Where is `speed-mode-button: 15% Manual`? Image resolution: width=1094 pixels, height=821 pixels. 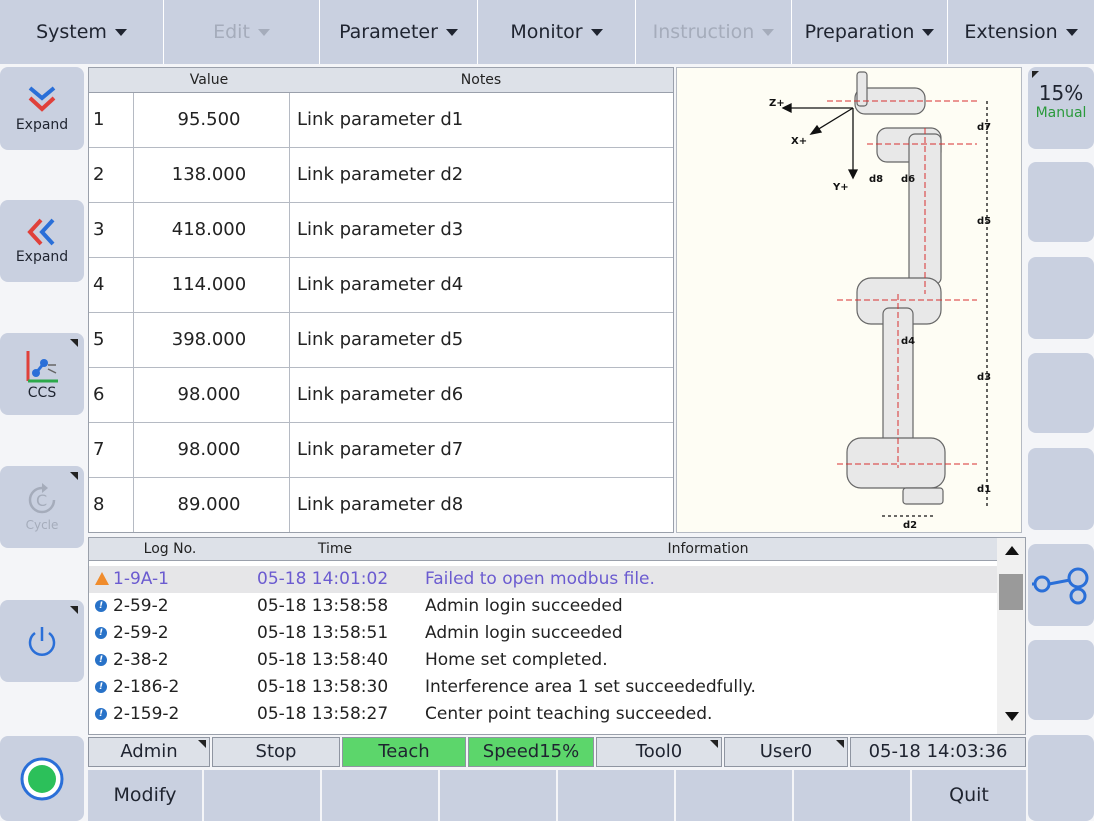
speed-mode-button: 15% Manual is located at coordinates (1061, 108).